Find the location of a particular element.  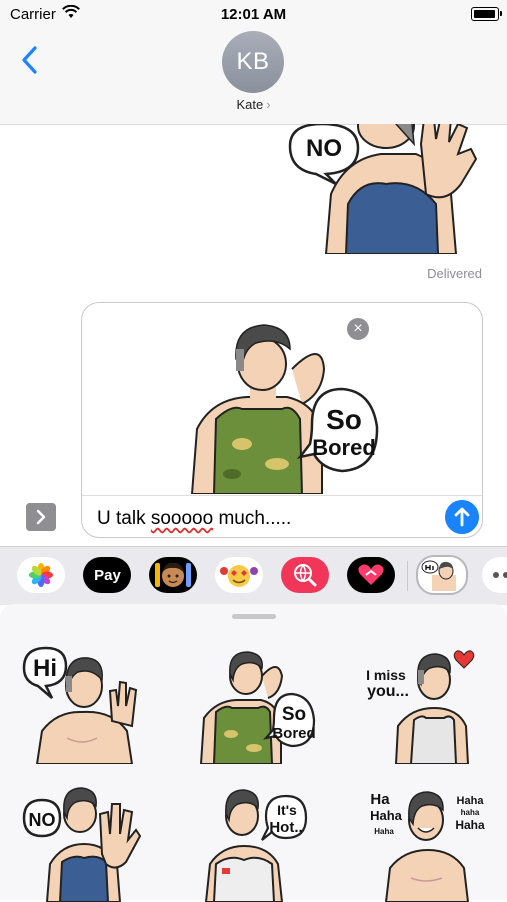

clock: 12:01 AM is located at coordinates (253, 14).